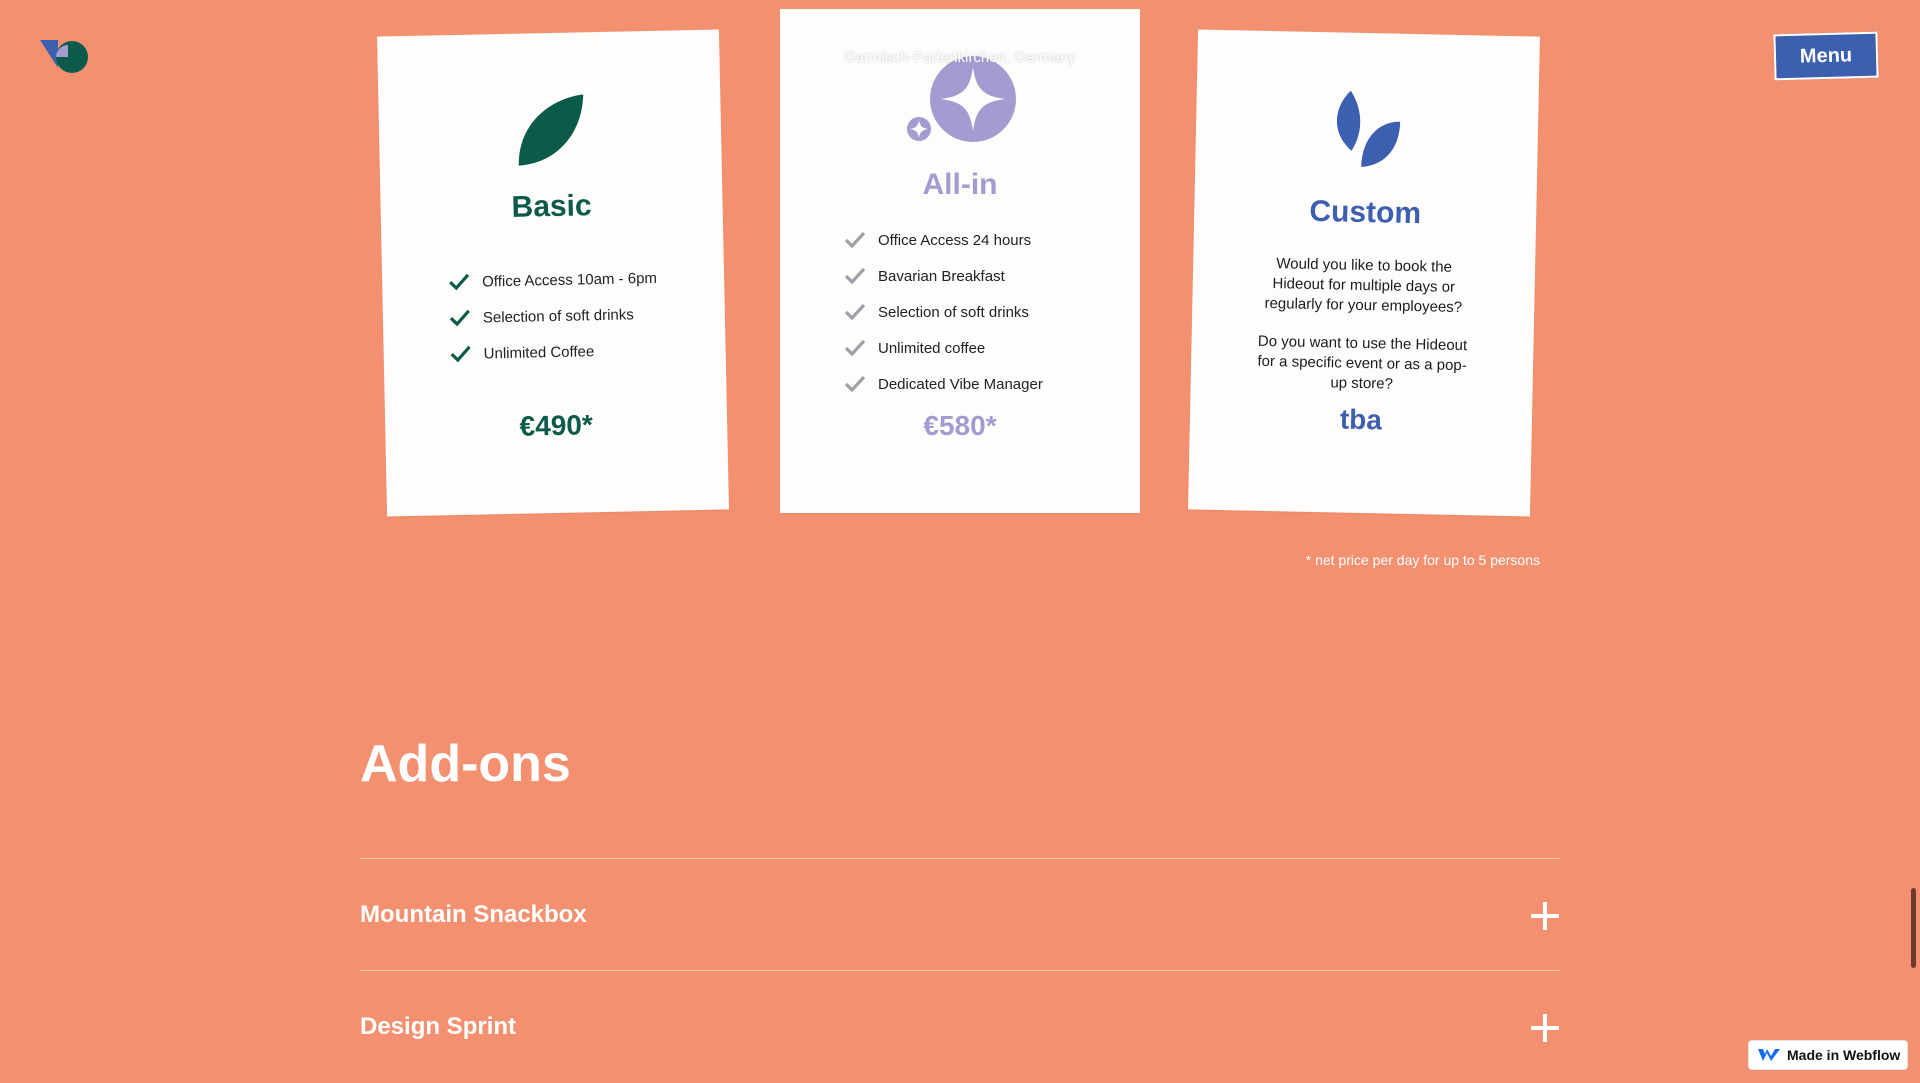 The height and width of the screenshot is (1083, 1920). What do you see at coordinates (960, 1026) in the screenshot?
I see `addon-design-sprint: Design Sprint` at bounding box center [960, 1026].